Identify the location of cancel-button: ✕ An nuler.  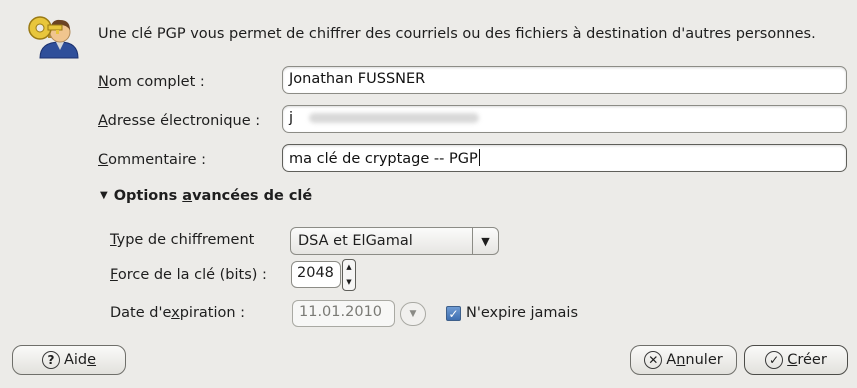
(683, 360).